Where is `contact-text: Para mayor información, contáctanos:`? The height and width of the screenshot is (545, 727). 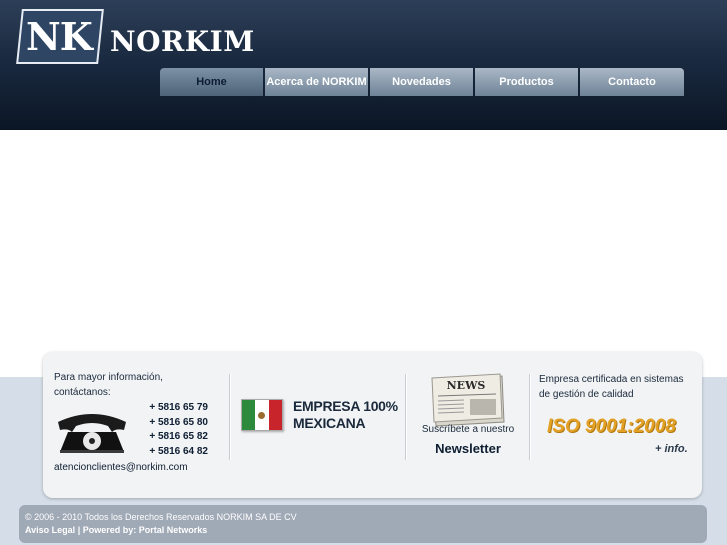
contact-text: Para mayor información, contáctanos: is located at coordinates (108, 385).